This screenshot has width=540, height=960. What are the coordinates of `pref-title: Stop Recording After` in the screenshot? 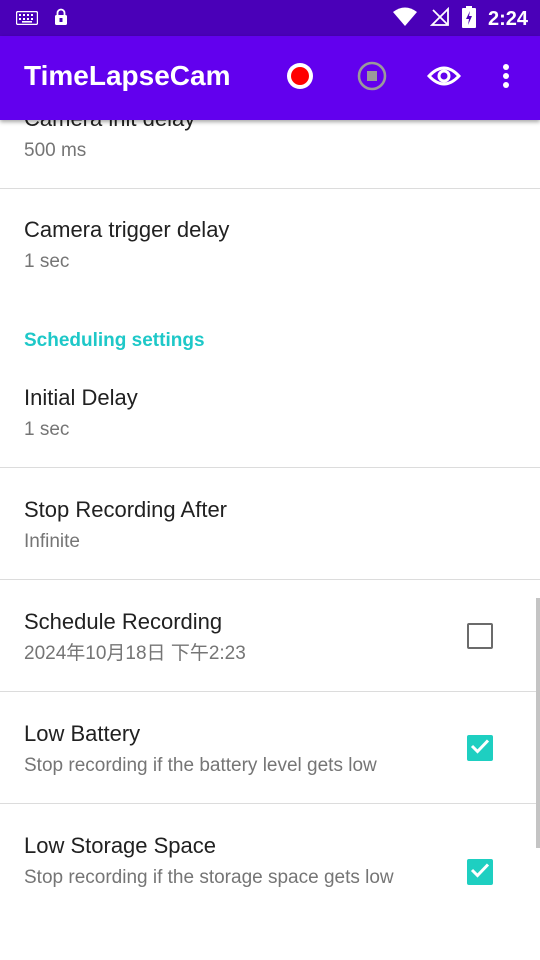 It's located at (126, 509).